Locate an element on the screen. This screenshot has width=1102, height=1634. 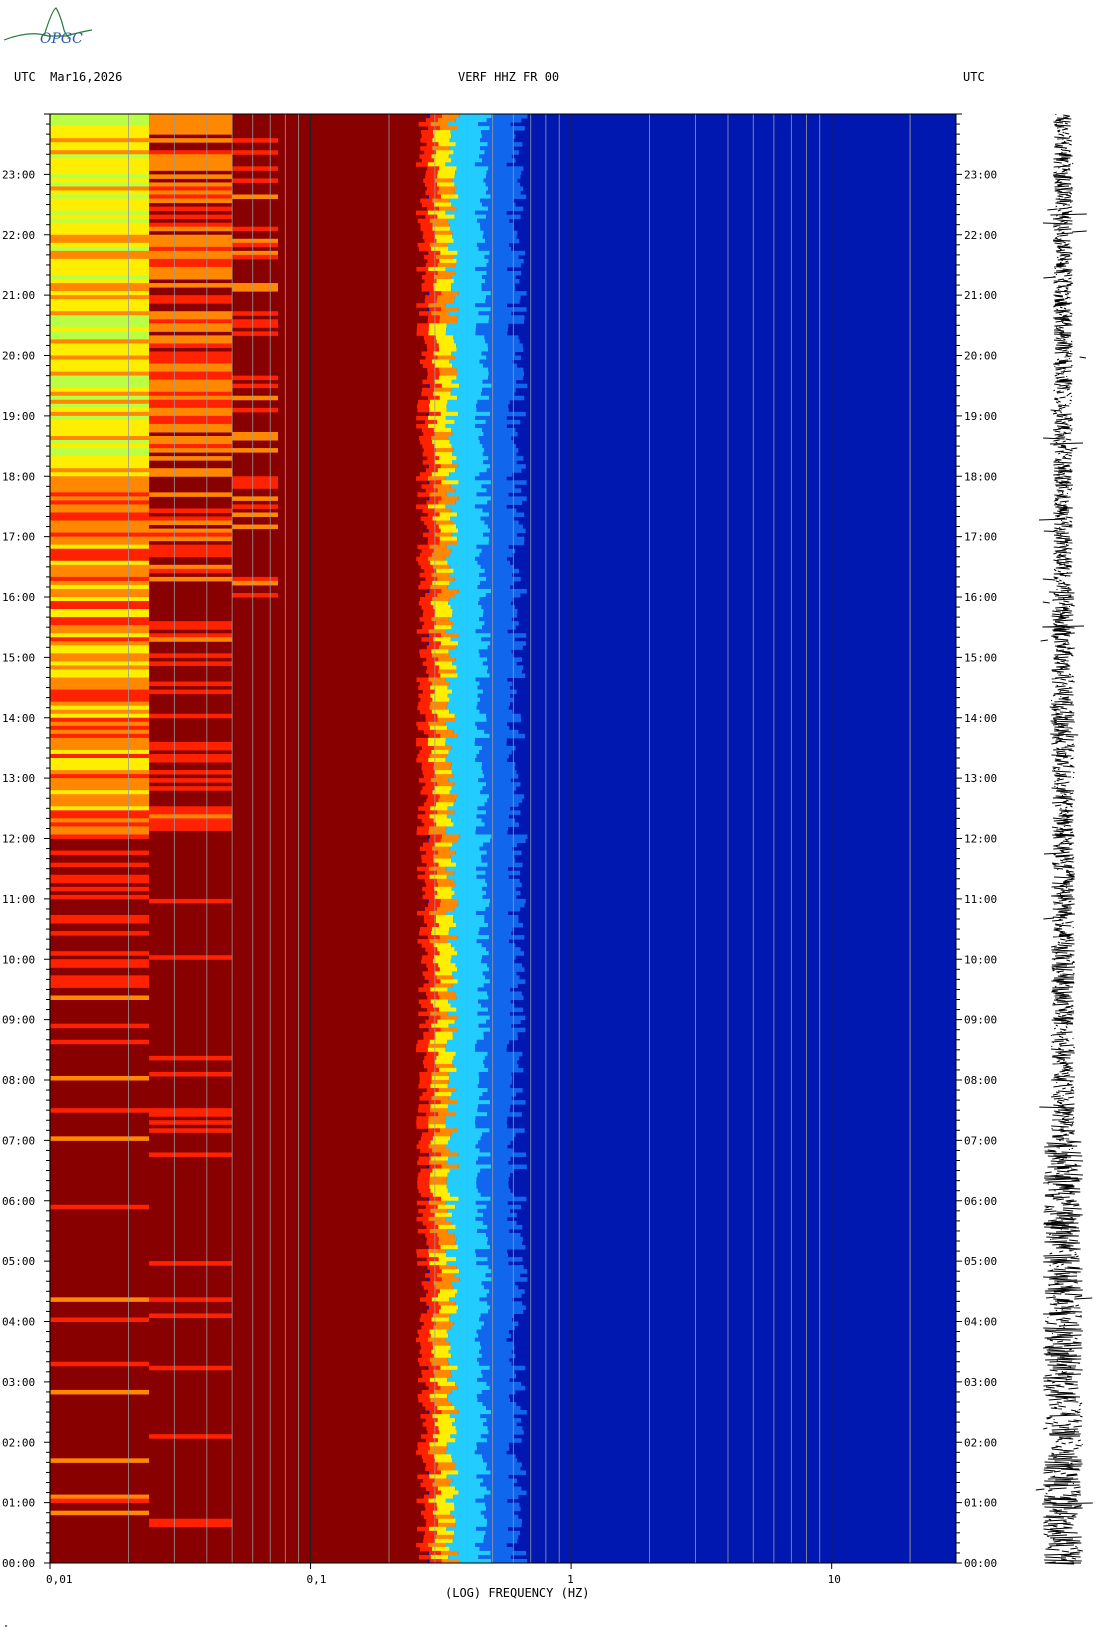
y-tick-label-right: 17:00 is located at coordinates (980, 537).